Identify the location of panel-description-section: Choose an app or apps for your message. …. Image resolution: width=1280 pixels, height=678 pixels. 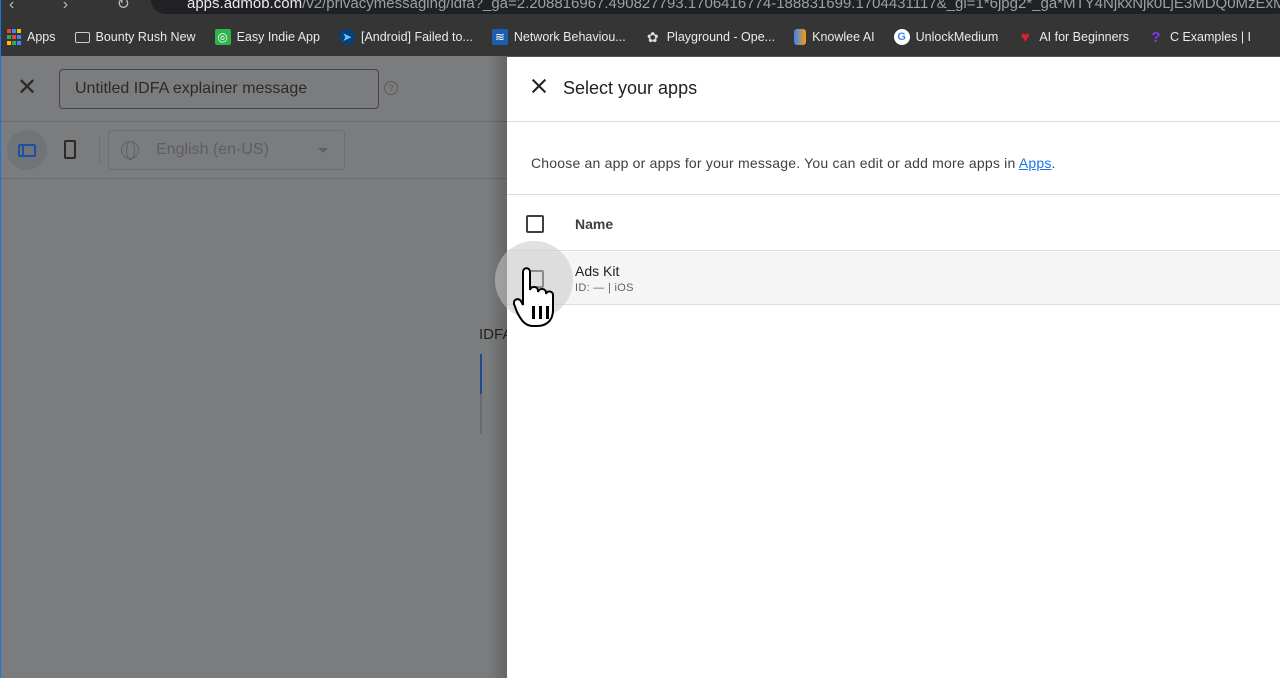
(893, 158).